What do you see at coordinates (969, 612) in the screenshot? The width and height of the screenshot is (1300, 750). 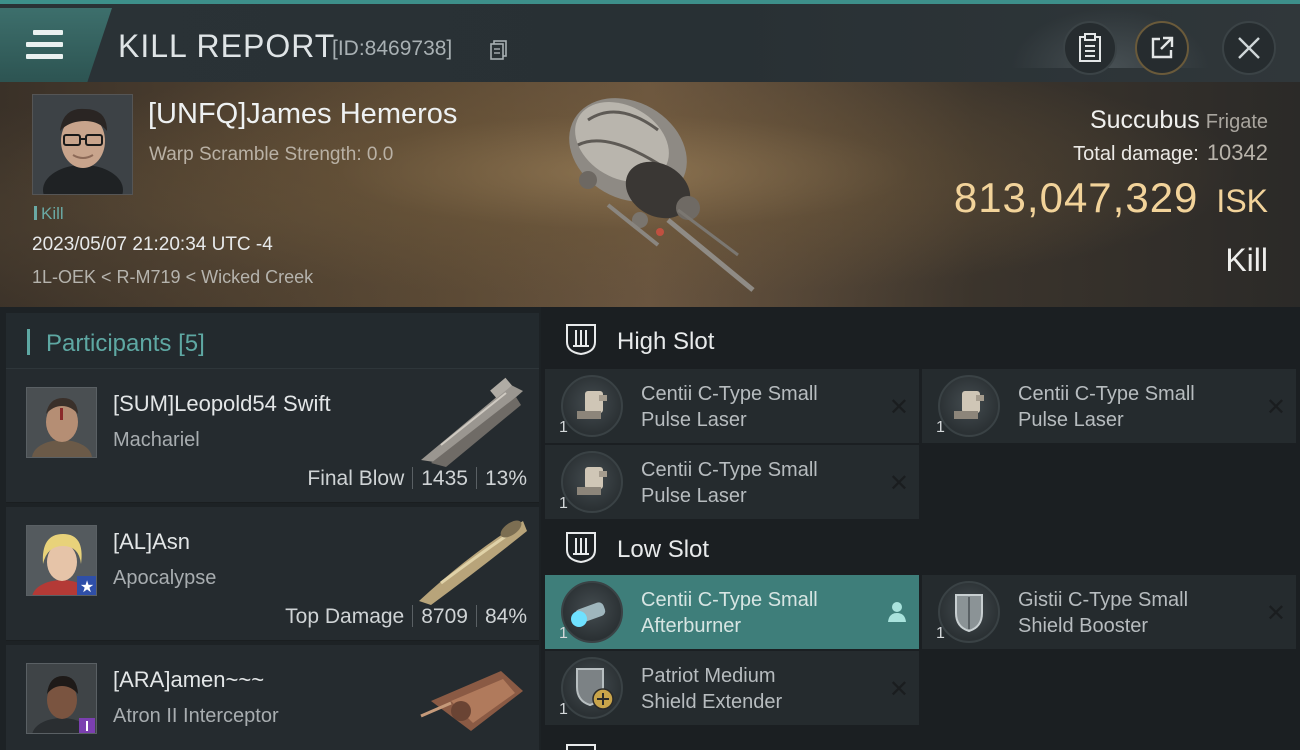 I see `shield-booster-icon` at bounding box center [969, 612].